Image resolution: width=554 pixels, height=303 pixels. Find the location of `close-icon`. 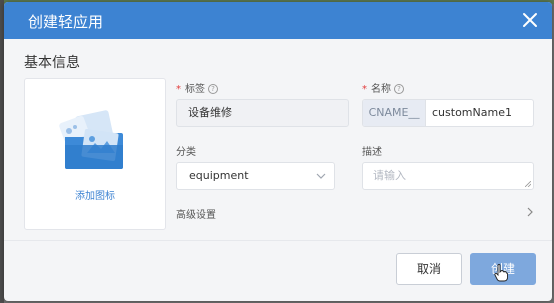

close-icon is located at coordinates (530, 20).